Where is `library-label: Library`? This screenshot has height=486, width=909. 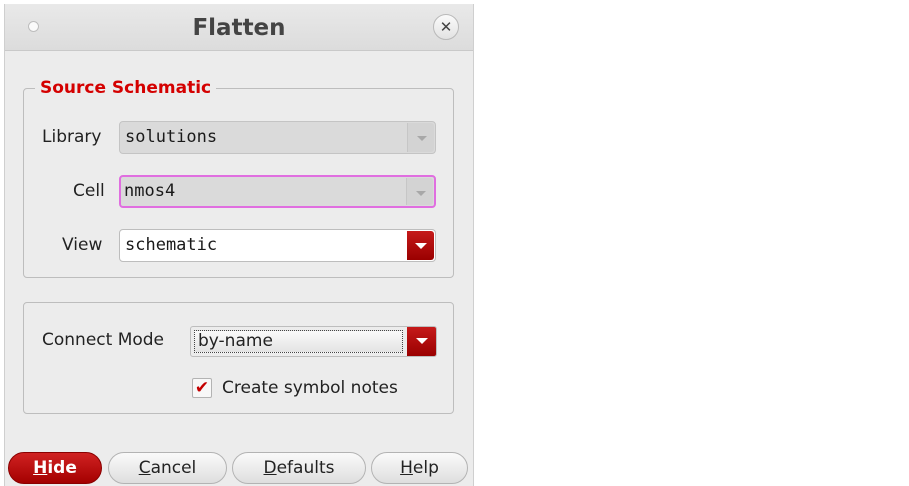
library-label: Library is located at coordinates (72, 137).